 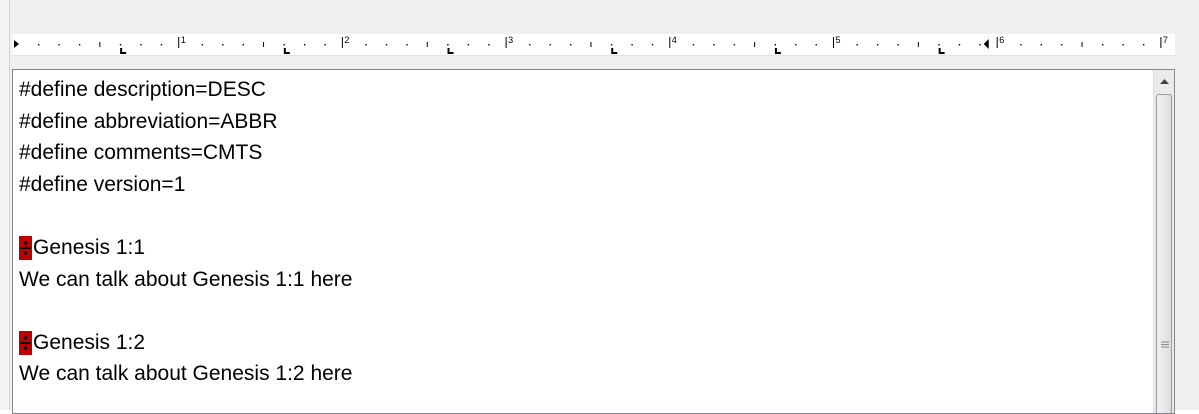 What do you see at coordinates (581, 374) in the screenshot?
I see `text-line: We can talk about Genesis 1:2 here` at bounding box center [581, 374].